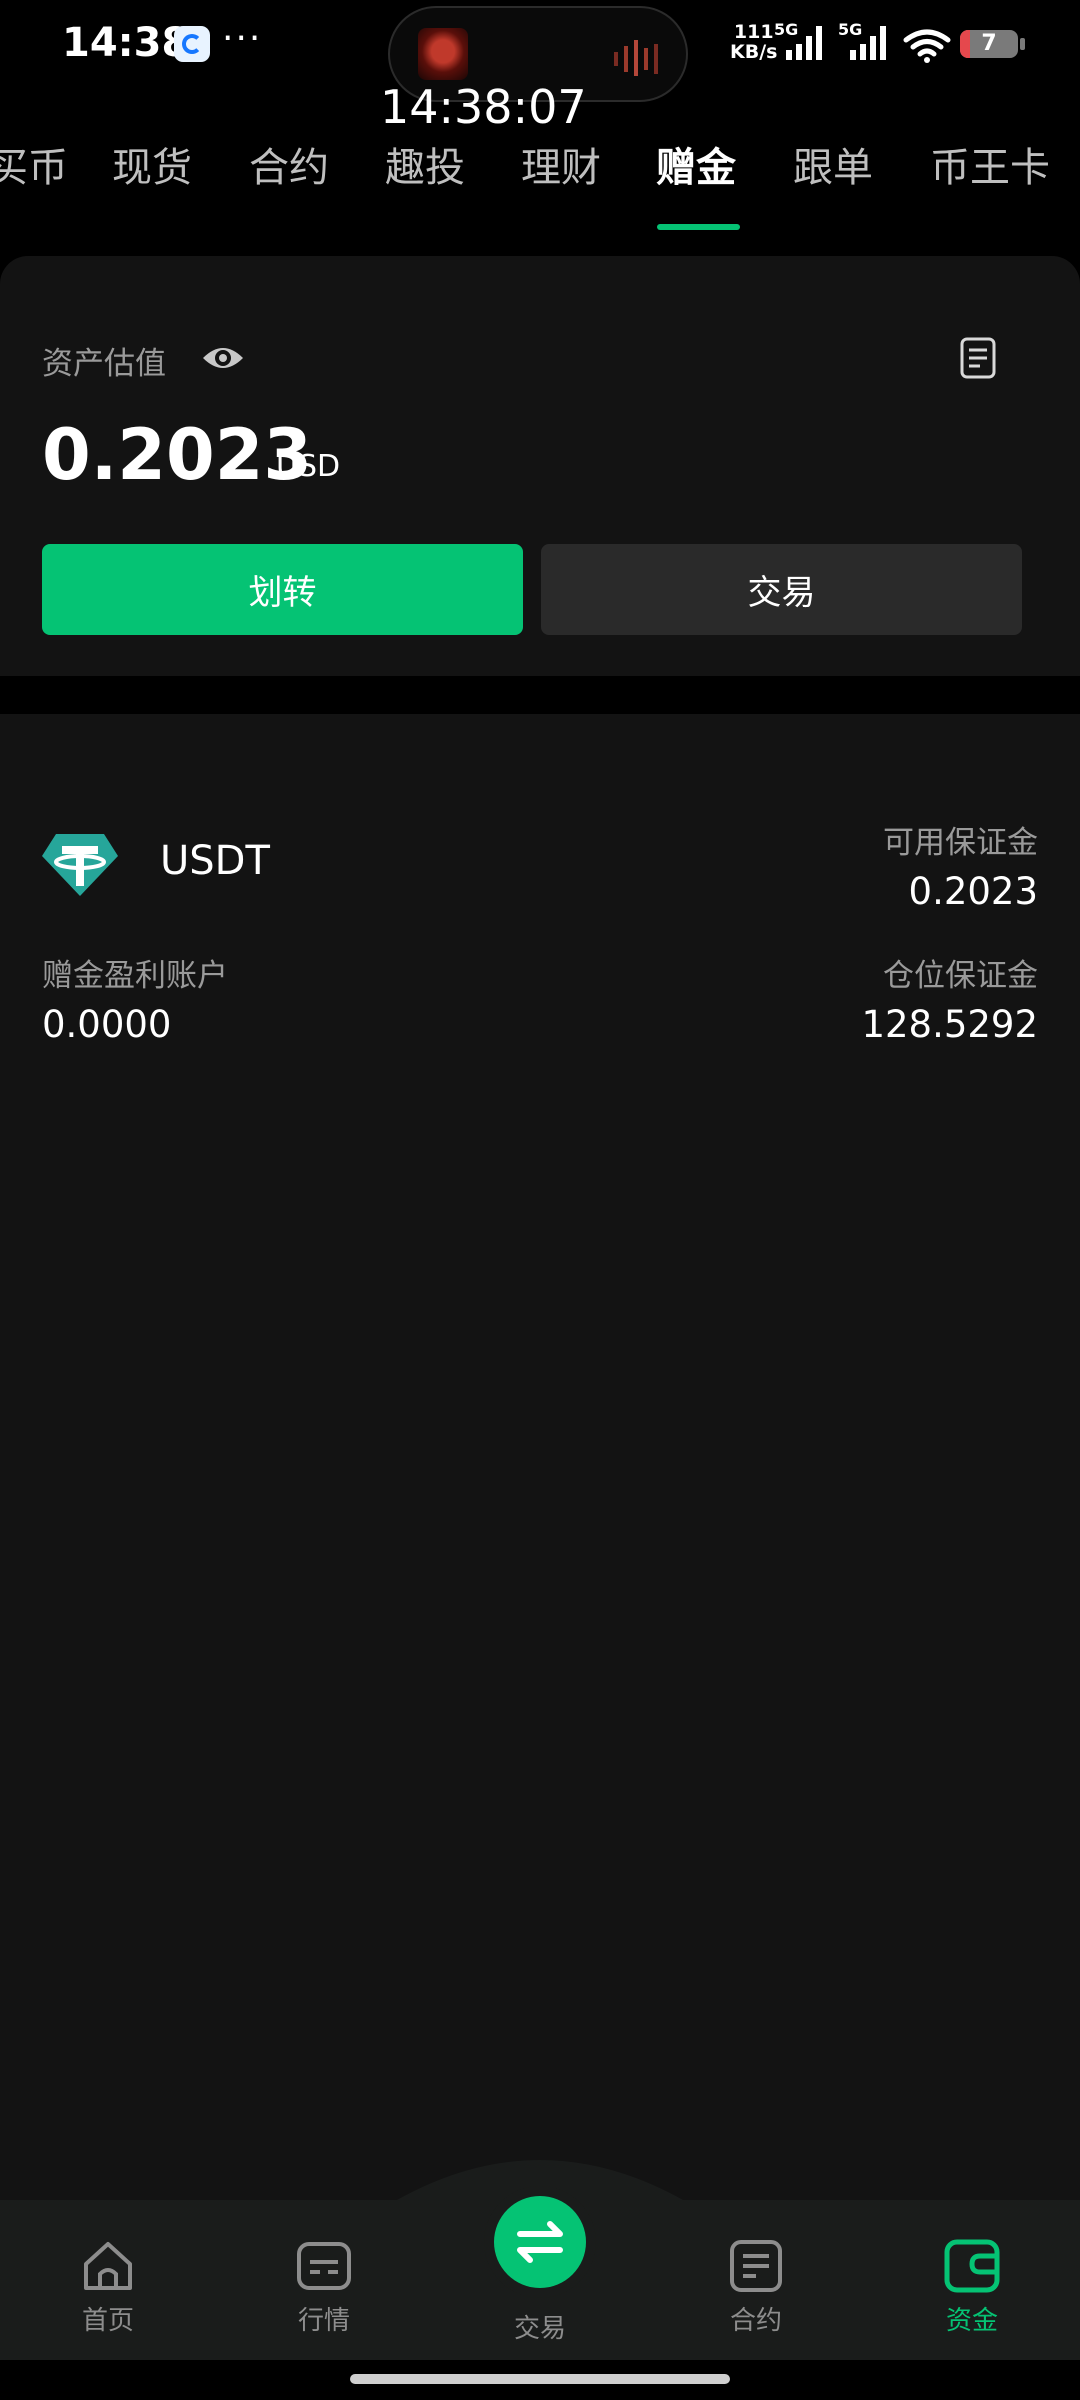 The width and height of the screenshot is (1080, 2400). I want to click on trade-button: 交易, so click(781, 589).